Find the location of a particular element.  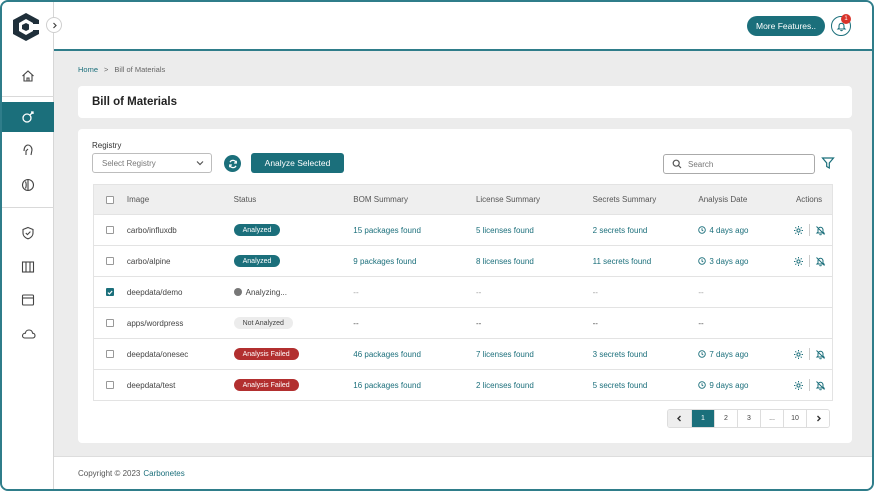

status-badge: Analyzed is located at coordinates (257, 230).